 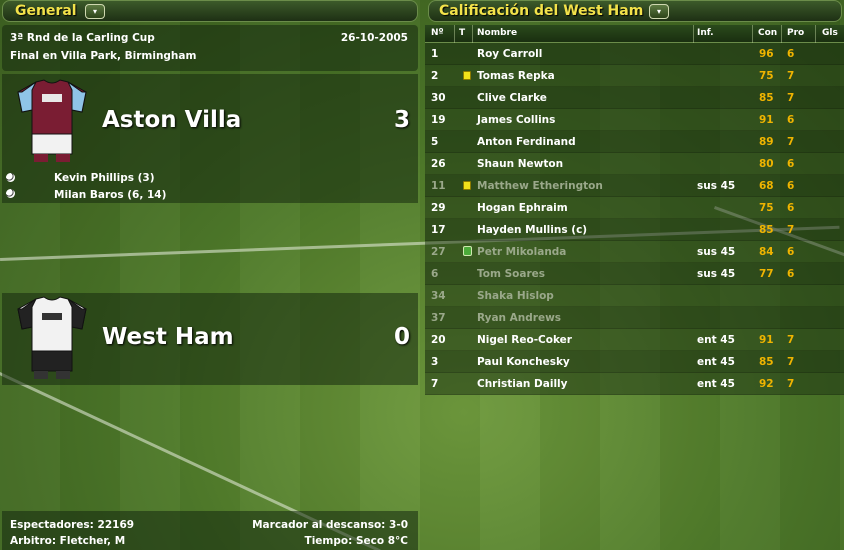 What do you see at coordinates (766, 274) in the screenshot?
I see `player-condition: 77` at bounding box center [766, 274].